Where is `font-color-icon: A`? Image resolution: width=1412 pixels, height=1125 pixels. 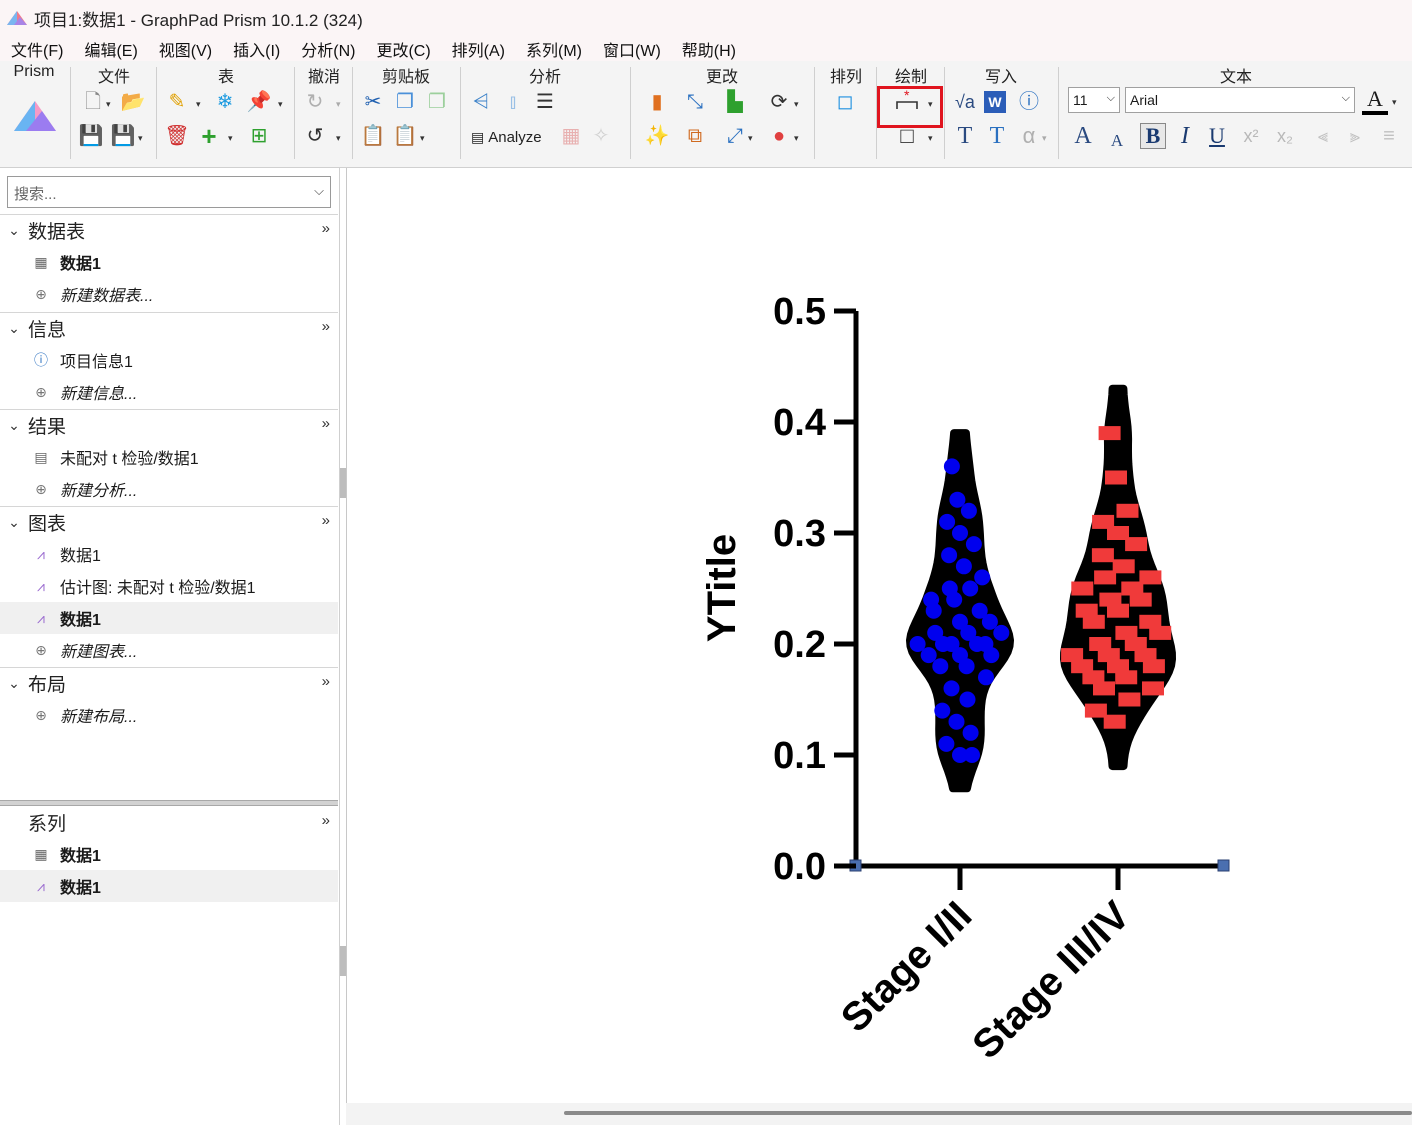
font-color-icon: A is located at coordinates (1375, 101).